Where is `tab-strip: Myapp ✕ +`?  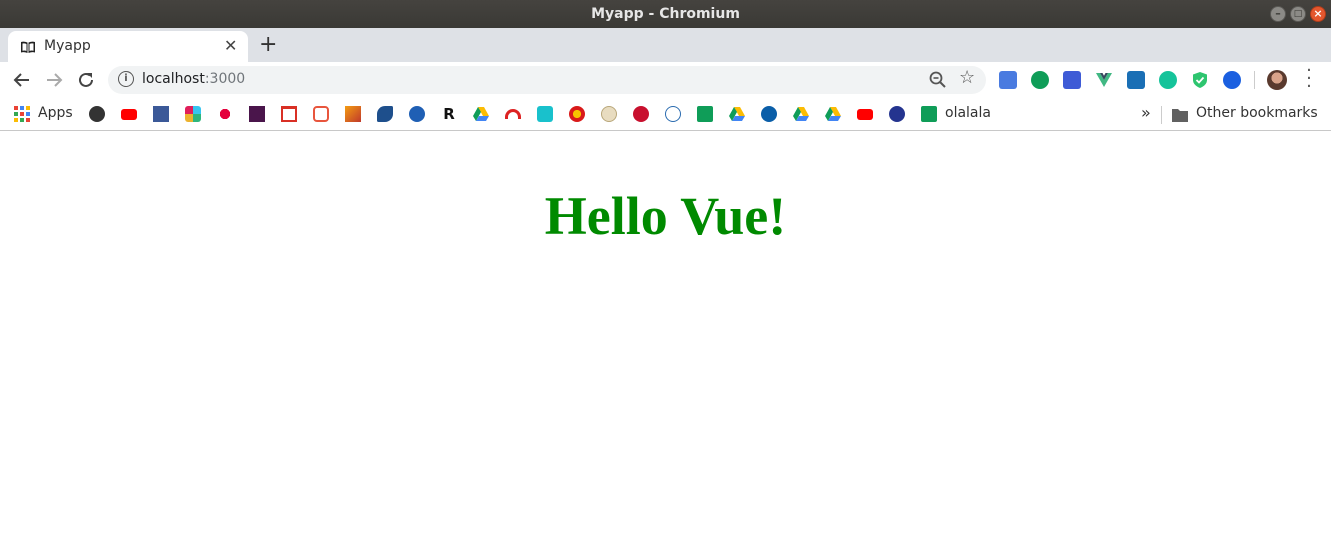 tab-strip: Myapp ✕ + is located at coordinates (665, 45).